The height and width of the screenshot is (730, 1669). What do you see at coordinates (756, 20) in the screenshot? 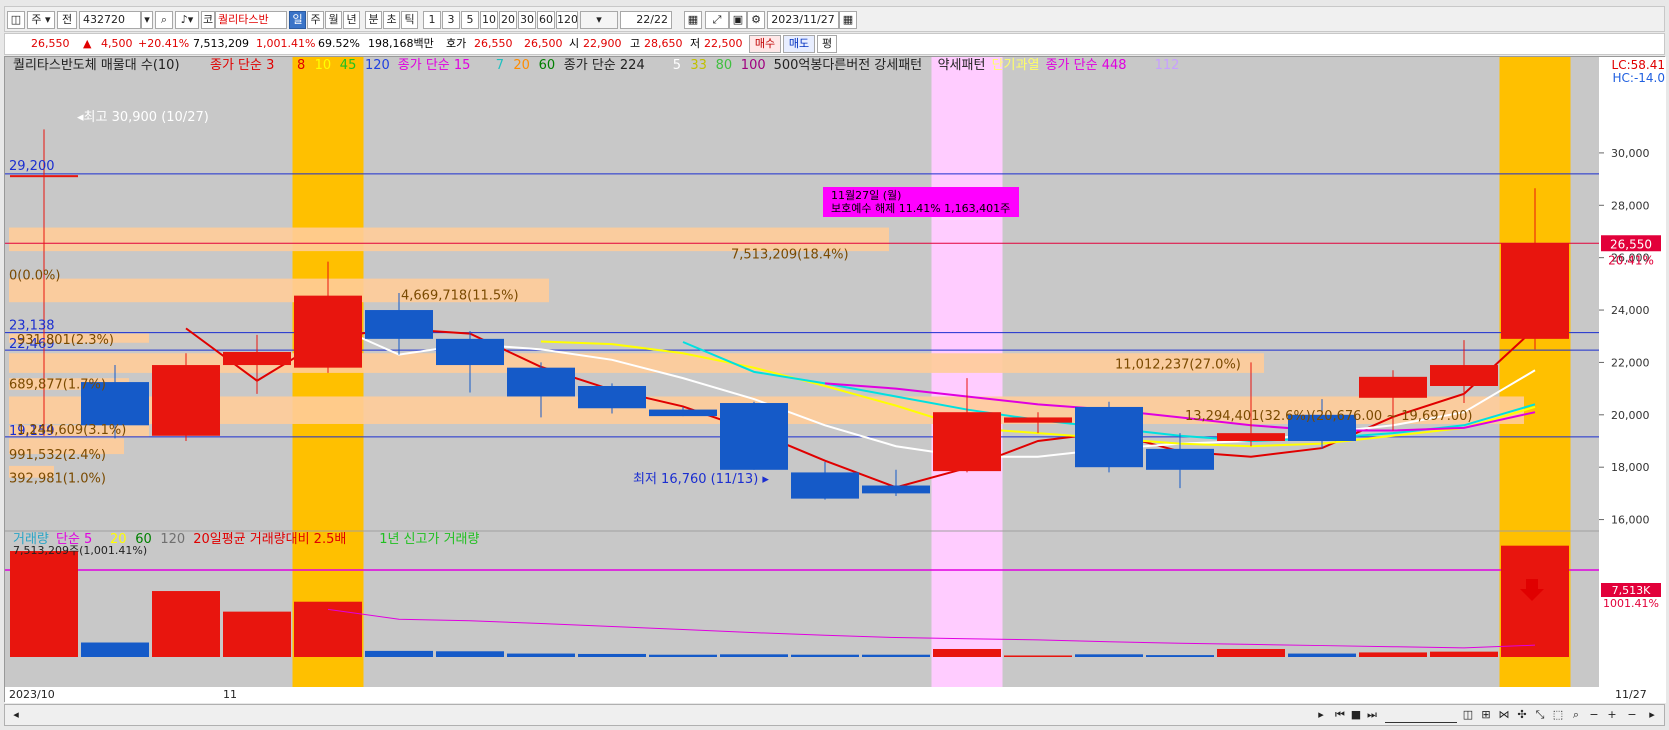
I see `gear-icon: ⚙` at bounding box center [756, 20].